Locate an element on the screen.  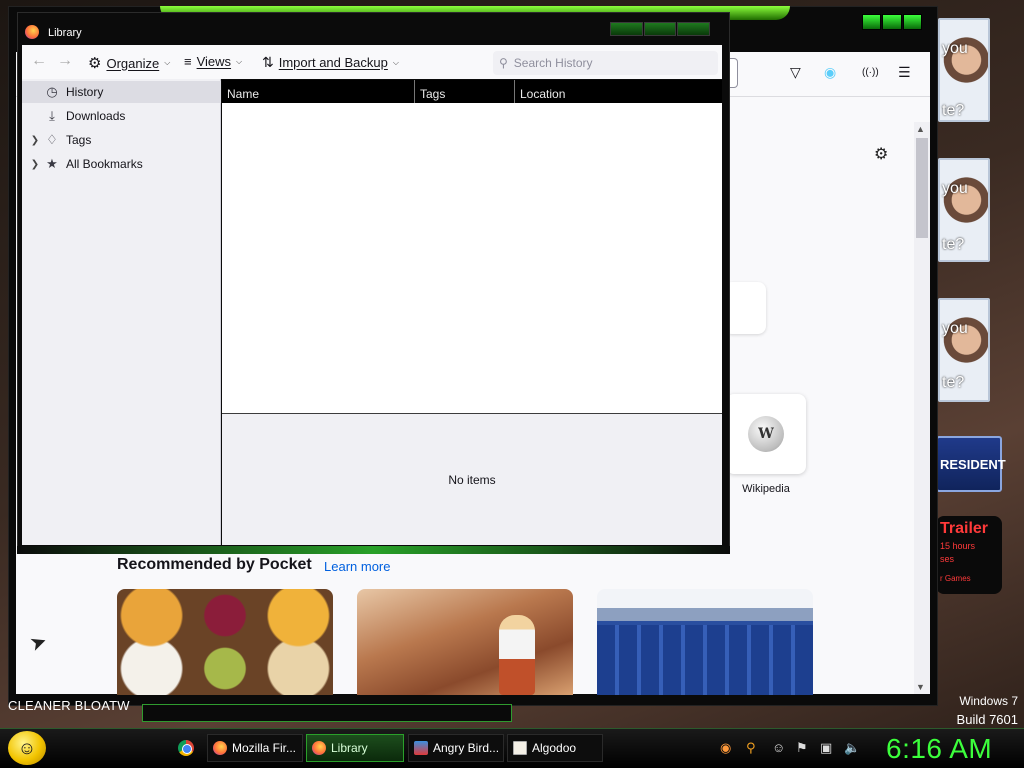
scroll-down-icon: ▼ is located at coordinates (920, 687).